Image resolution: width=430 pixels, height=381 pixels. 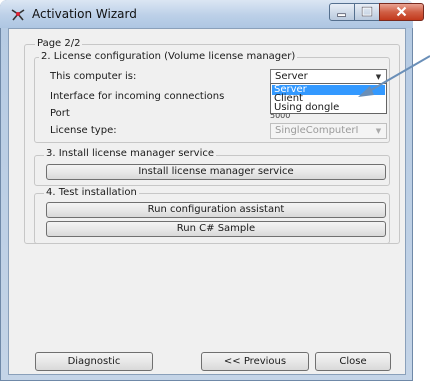 I want to click on window-title: Activation Wizard, so click(x=84, y=14).